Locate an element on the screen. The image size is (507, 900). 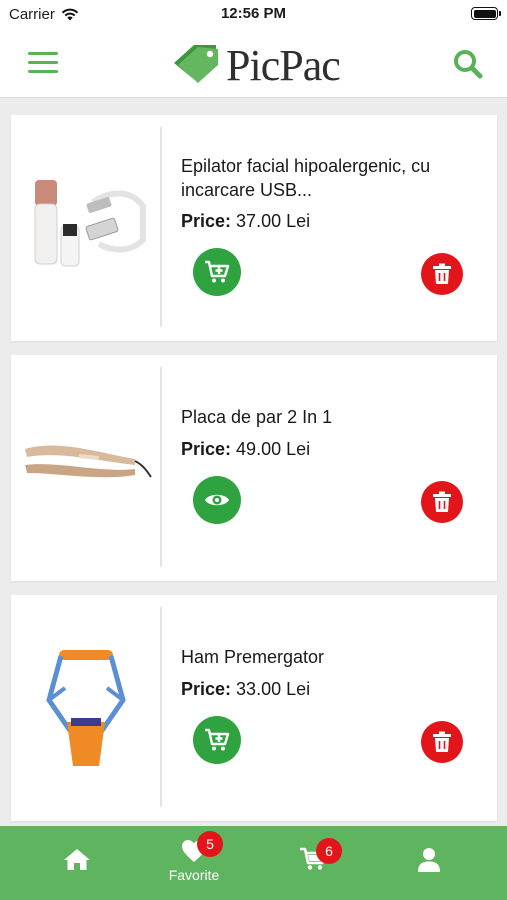
product-title: Placa de par 2 In 1 is located at coordinates (326, 417).